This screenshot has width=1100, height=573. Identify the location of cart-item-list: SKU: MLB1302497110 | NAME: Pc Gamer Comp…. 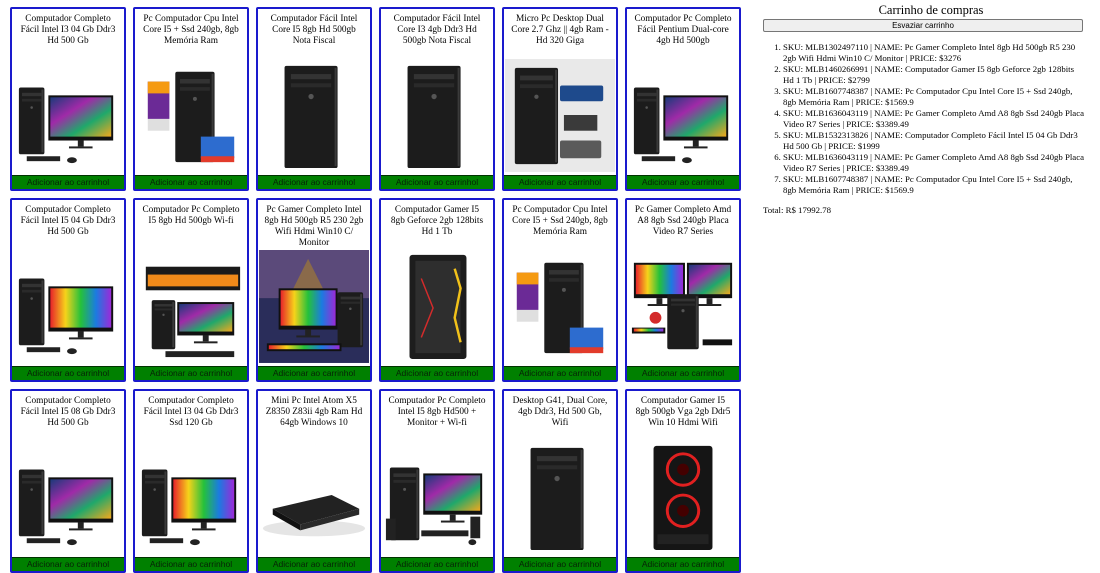
(924, 119).